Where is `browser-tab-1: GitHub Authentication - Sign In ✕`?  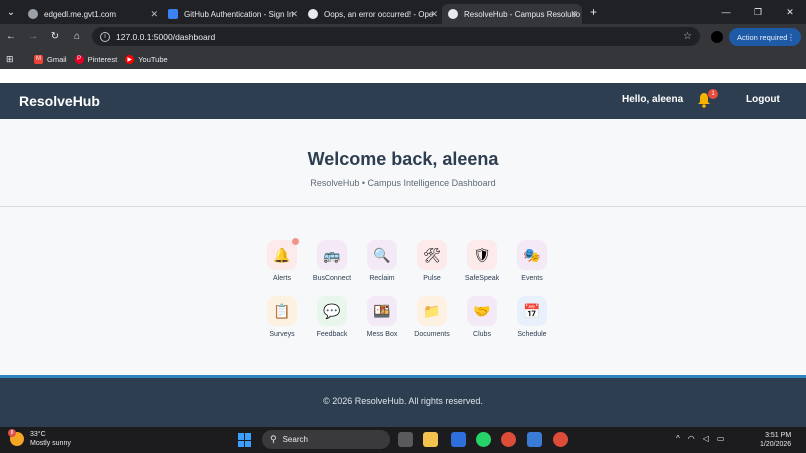 browser-tab-1: GitHub Authentication - Sign In ✕ is located at coordinates (232, 14).